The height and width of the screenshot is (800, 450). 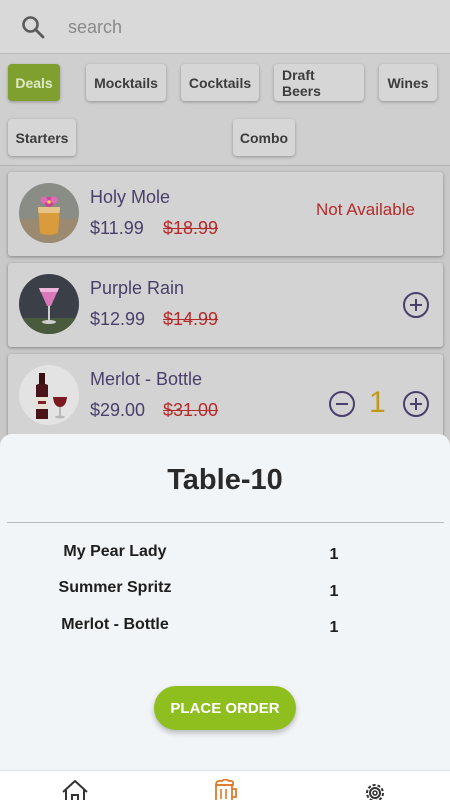 I want to click on category-chip-deals: Deals, so click(x=34, y=82).